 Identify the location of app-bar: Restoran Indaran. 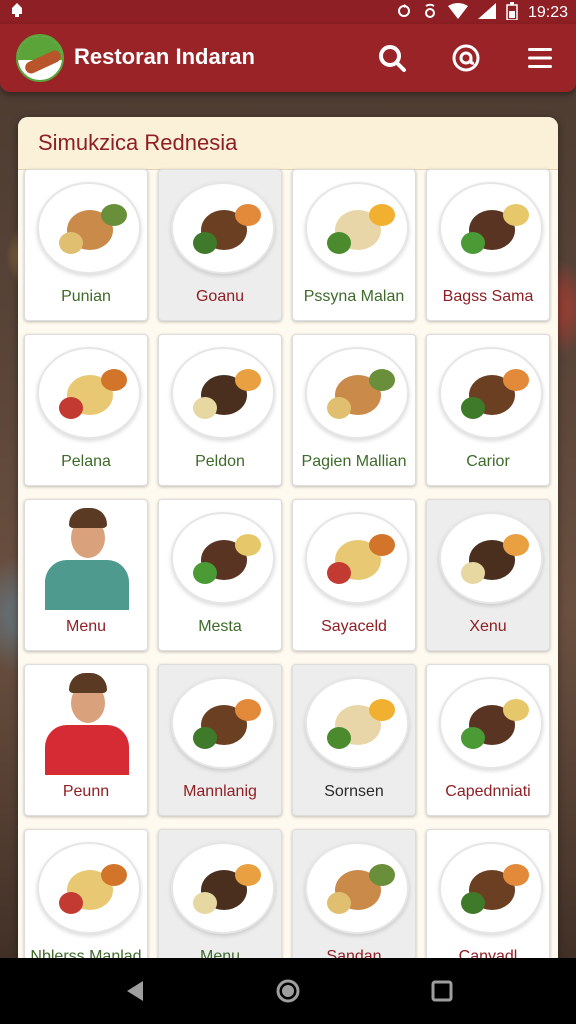
(288, 58).